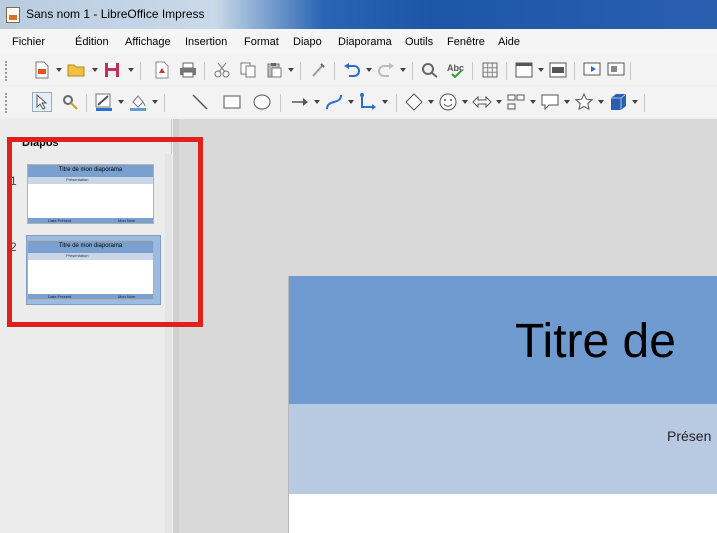  I want to click on paste-icon, so click(274, 70).